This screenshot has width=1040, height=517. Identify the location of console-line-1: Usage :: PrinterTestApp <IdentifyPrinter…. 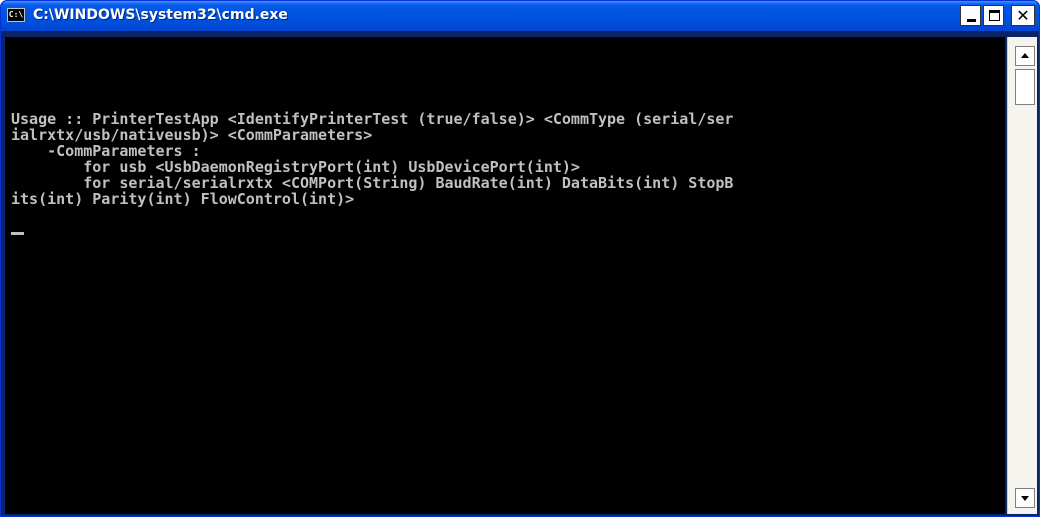
(372, 119).